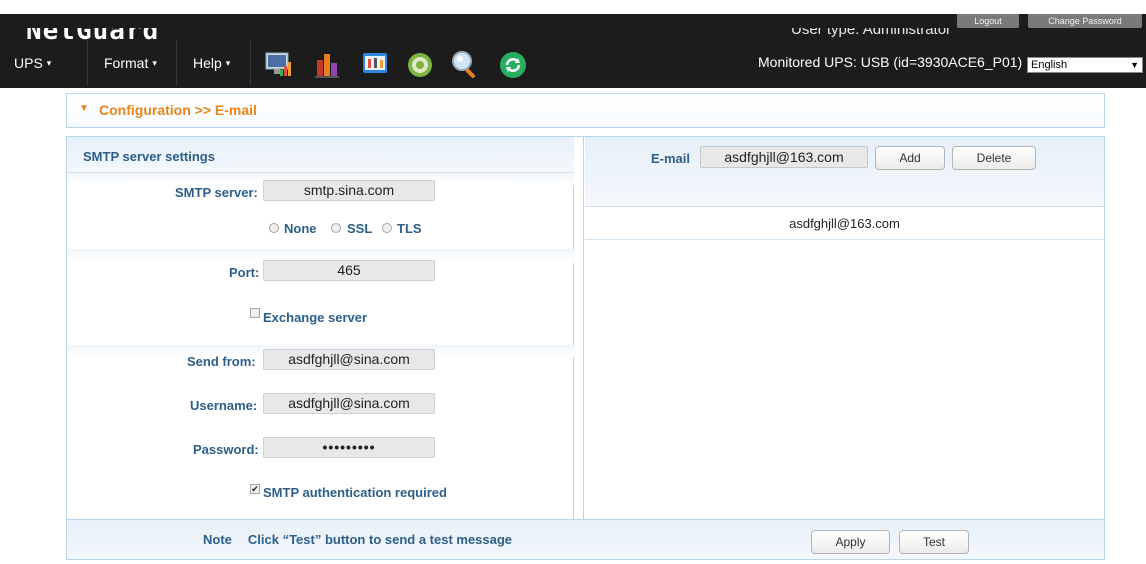 This screenshot has width=1146, height=564. Describe the element at coordinates (850, 542) in the screenshot. I see `apply-button: Apply` at that location.